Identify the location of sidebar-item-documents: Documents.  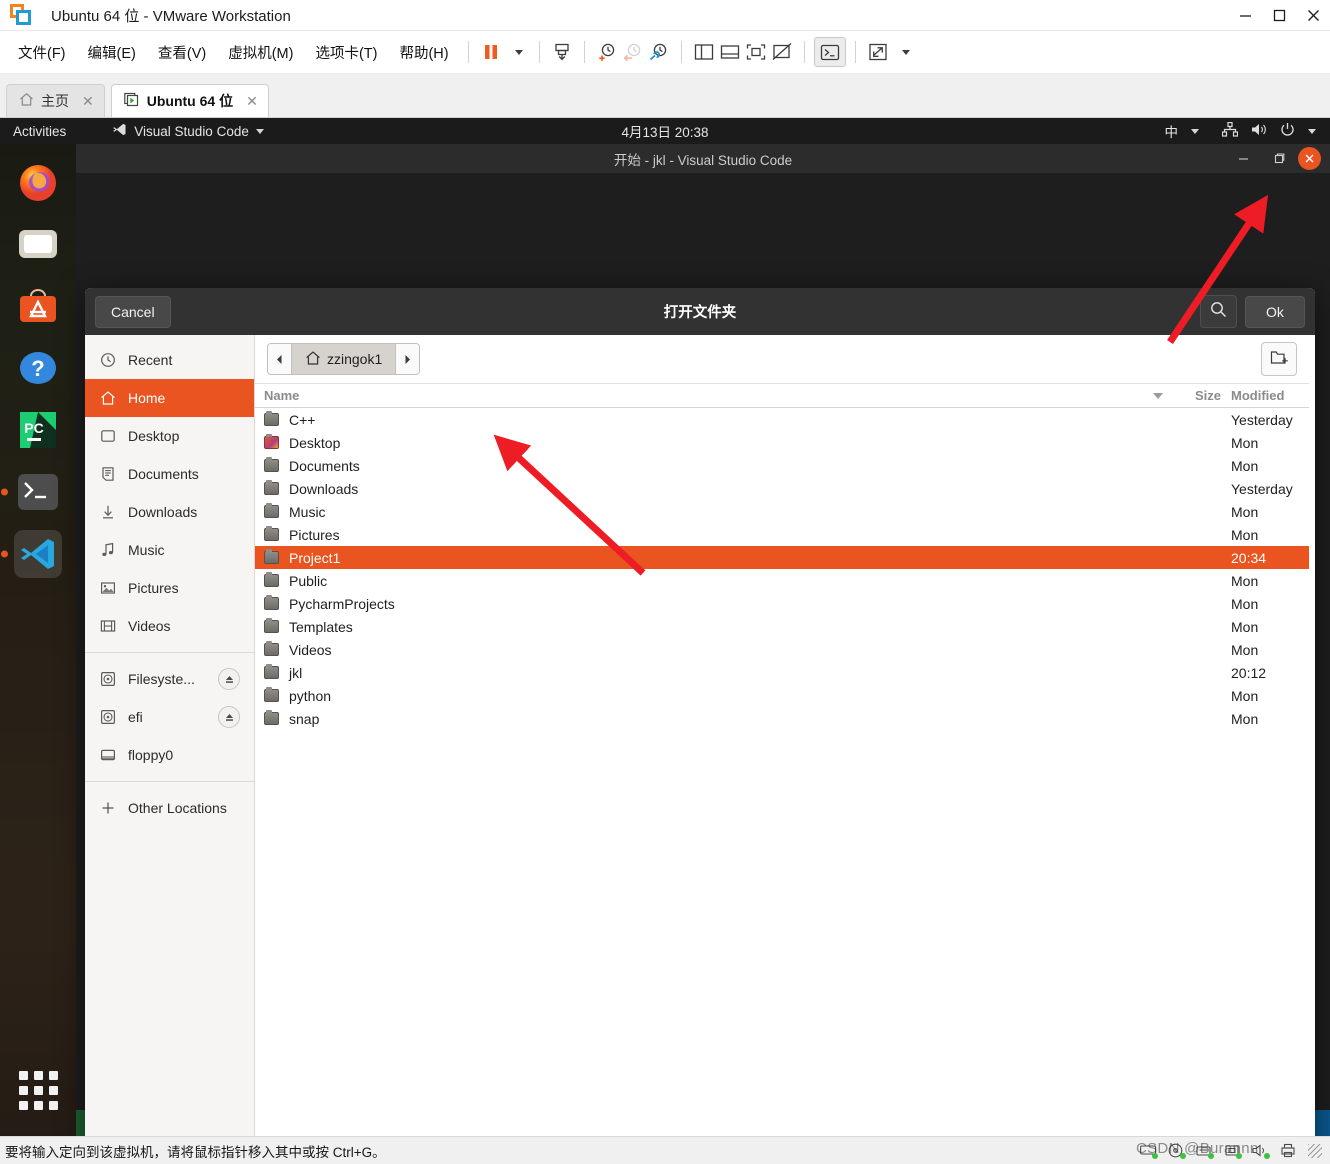
(169, 474).